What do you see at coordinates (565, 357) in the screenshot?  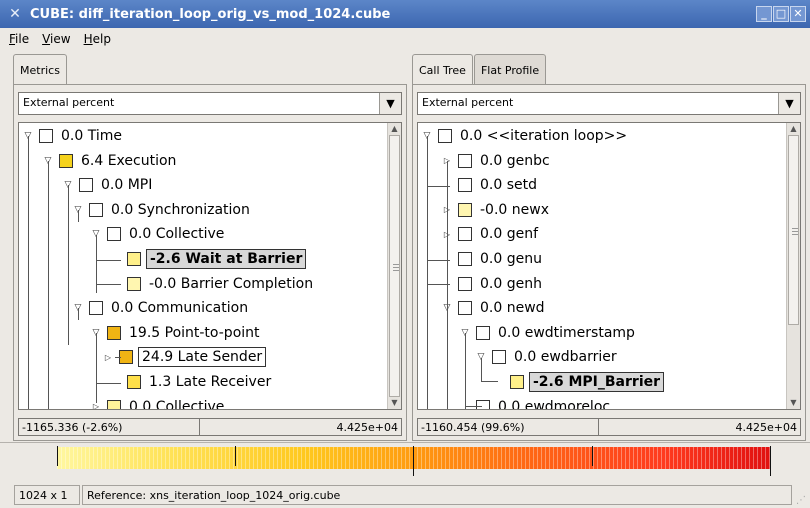 I see `tree-node-label: 0.0 ewdbarrier` at bounding box center [565, 357].